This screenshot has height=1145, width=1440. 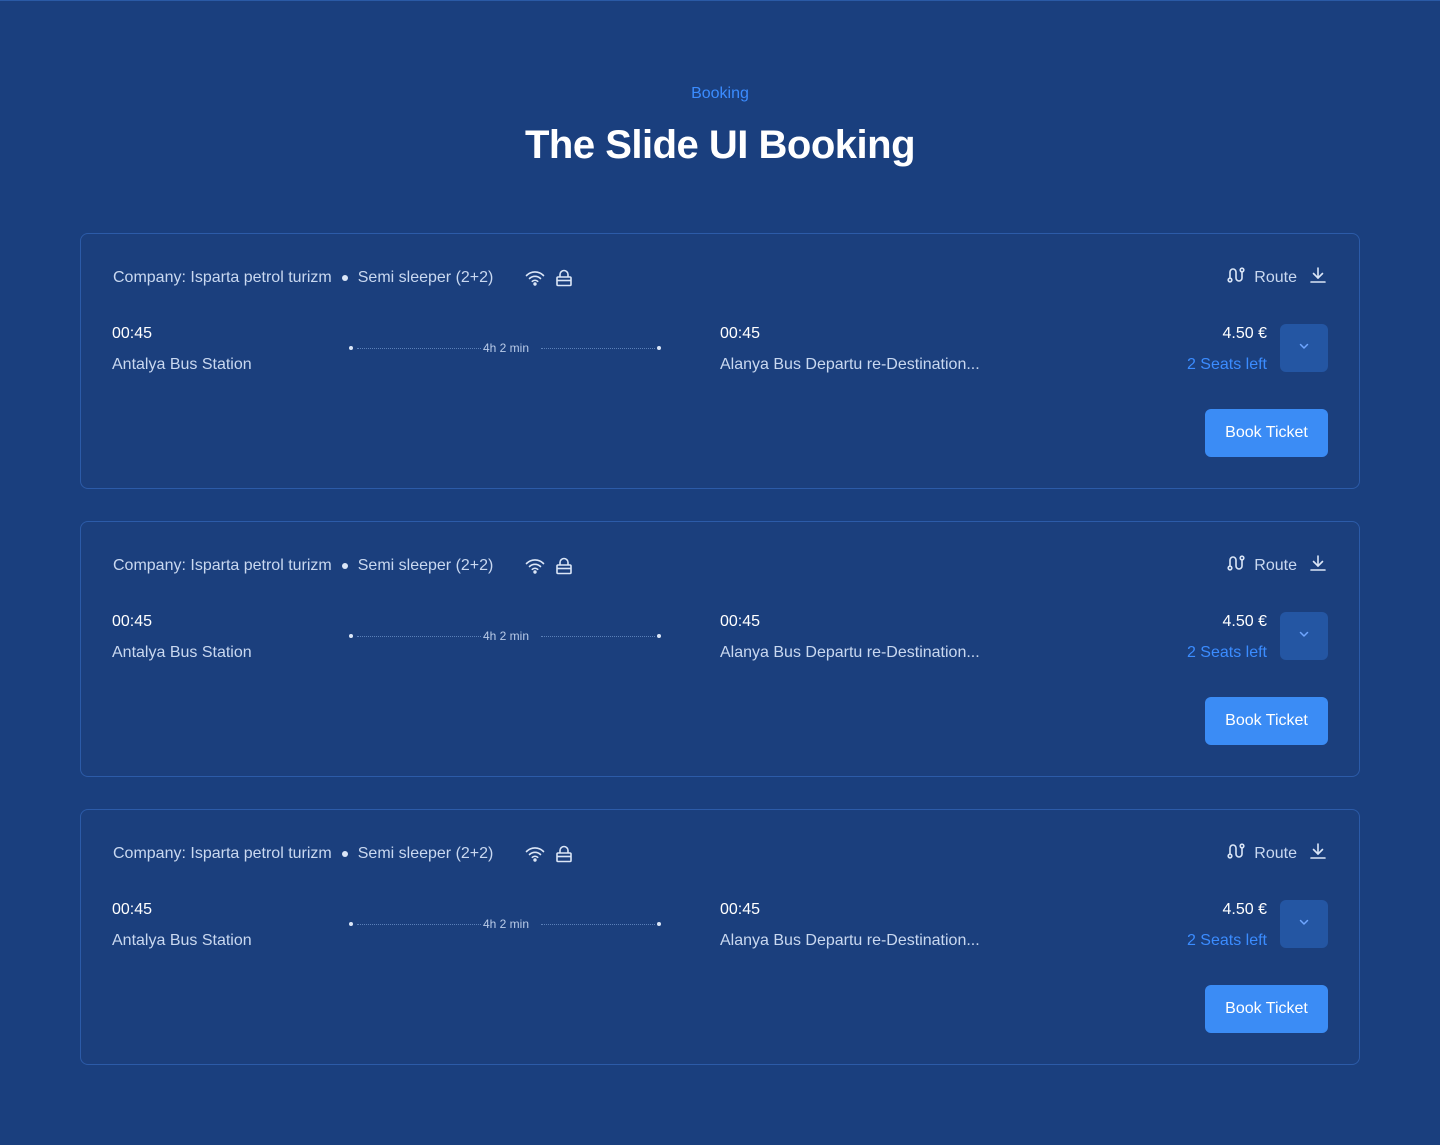 What do you see at coordinates (720, 93) in the screenshot?
I see `section-eyebrow: Booking` at bounding box center [720, 93].